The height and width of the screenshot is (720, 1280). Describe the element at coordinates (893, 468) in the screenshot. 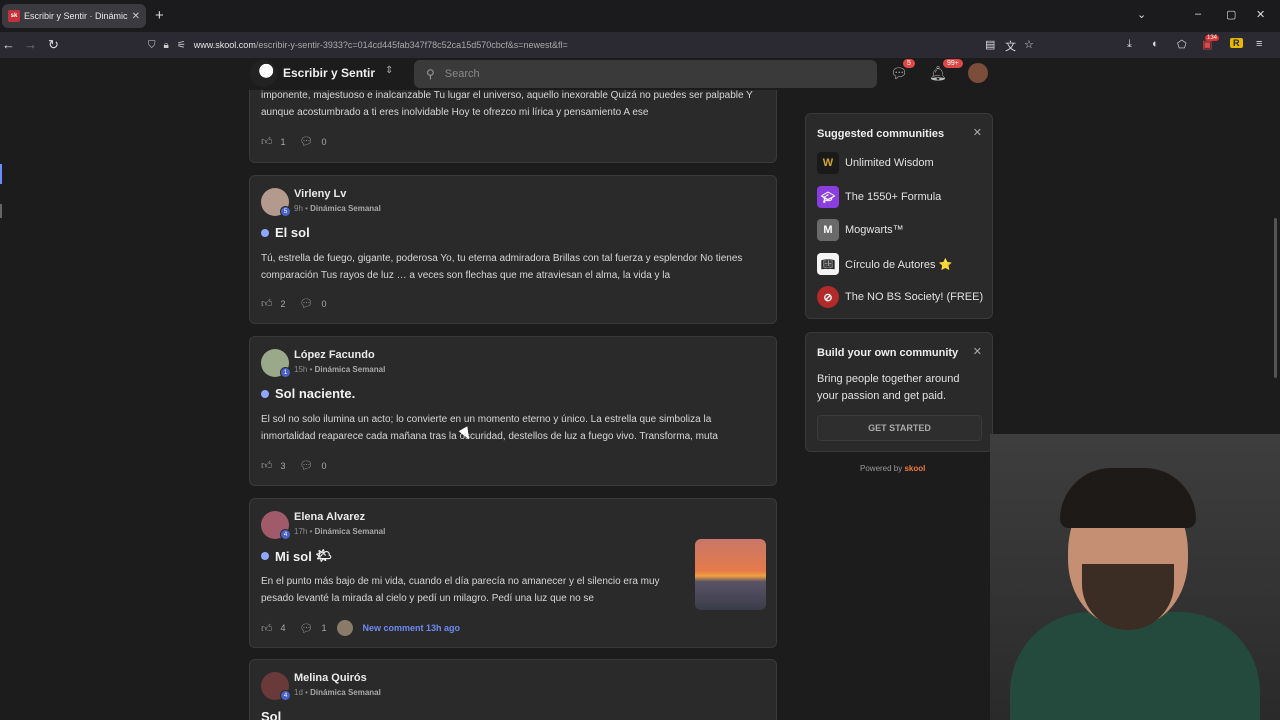

I see `powered-by: Powered by skool` at that location.